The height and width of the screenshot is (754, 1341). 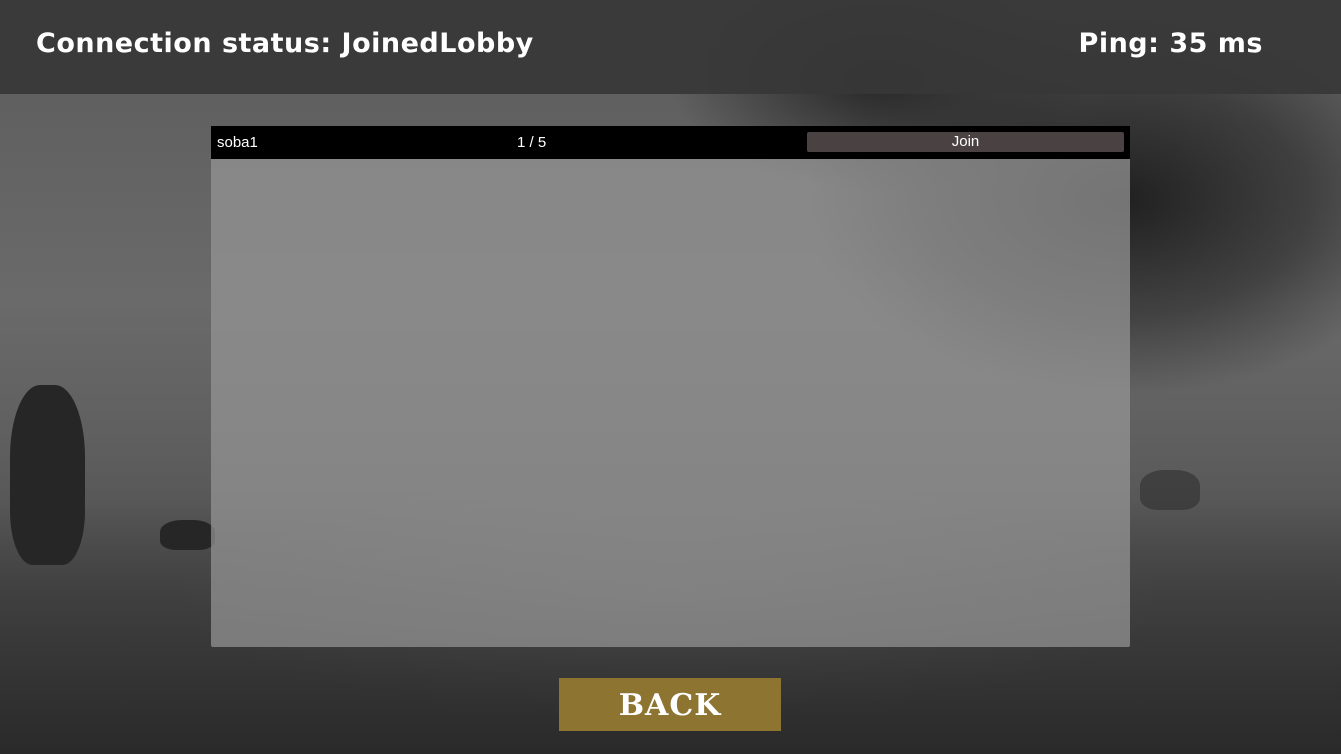 What do you see at coordinates (237, 142) in the screenshot?
I see `room-name: soba1` at bounding box center [237, 142].